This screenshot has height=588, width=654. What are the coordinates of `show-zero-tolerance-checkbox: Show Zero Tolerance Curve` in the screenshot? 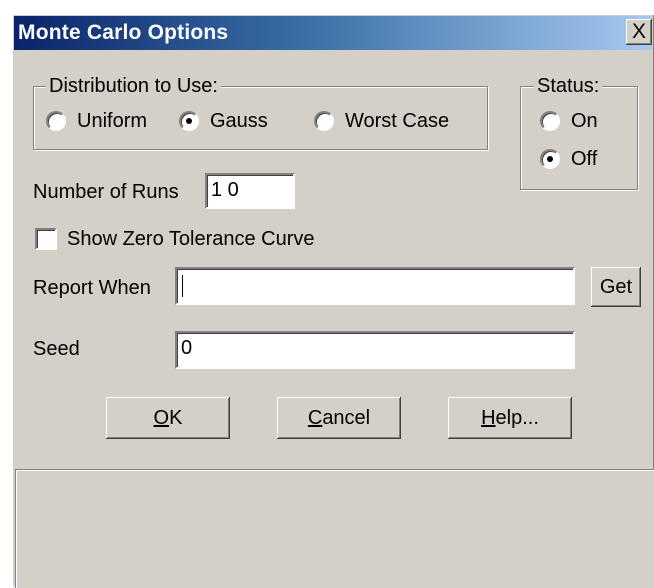 It's located at (193, 239).